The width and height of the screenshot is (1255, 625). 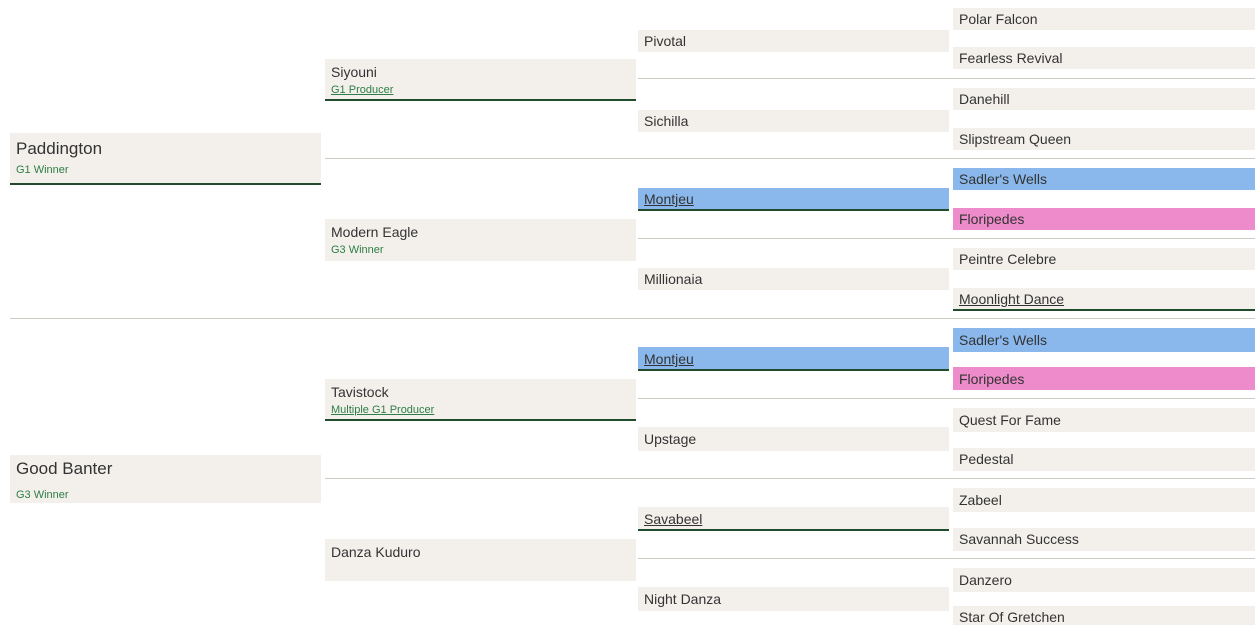 What do you see at coordinates (666, 121) in the screenshot?
I see `horse-name: Sichilla` at bounding box center [666, 121].